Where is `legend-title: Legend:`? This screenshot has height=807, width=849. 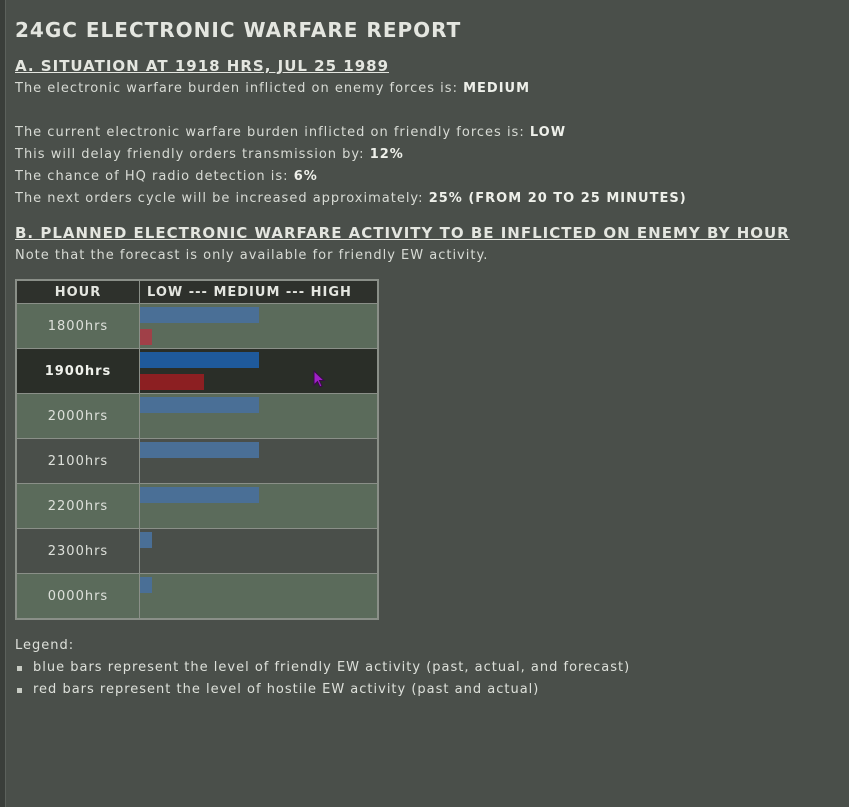 legend-title: Legend: is located at coordinates (45, 645).